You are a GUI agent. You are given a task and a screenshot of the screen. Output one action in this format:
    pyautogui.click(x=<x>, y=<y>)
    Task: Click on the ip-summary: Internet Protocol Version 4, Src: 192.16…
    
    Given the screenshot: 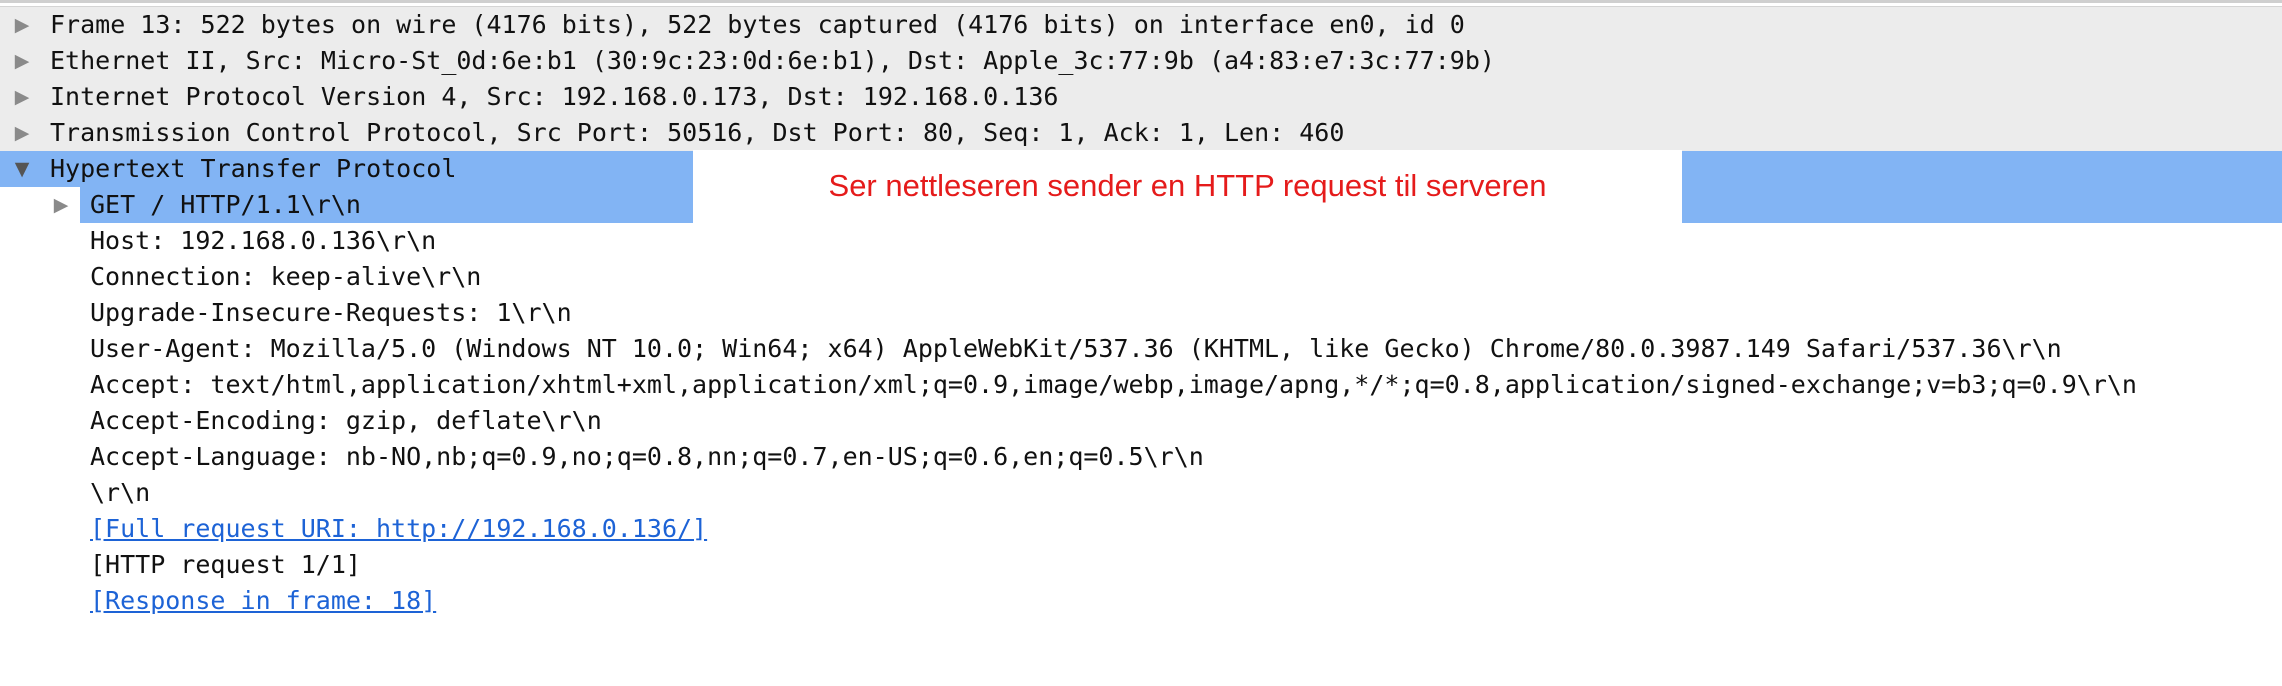 What is the action you would take?
    pyautogui.click(x=554, y=96)
    